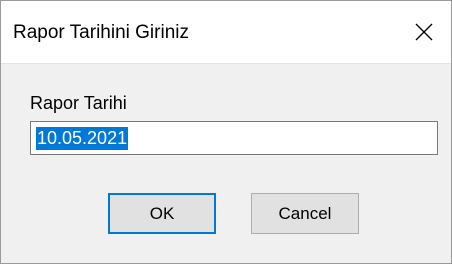 The height and width of the screenshot is (264, 452). What do you see at coordinates (234, 138) in the screenshot?
I see `report-date-input: 10.05.2021` at bounding box center [234, 138].